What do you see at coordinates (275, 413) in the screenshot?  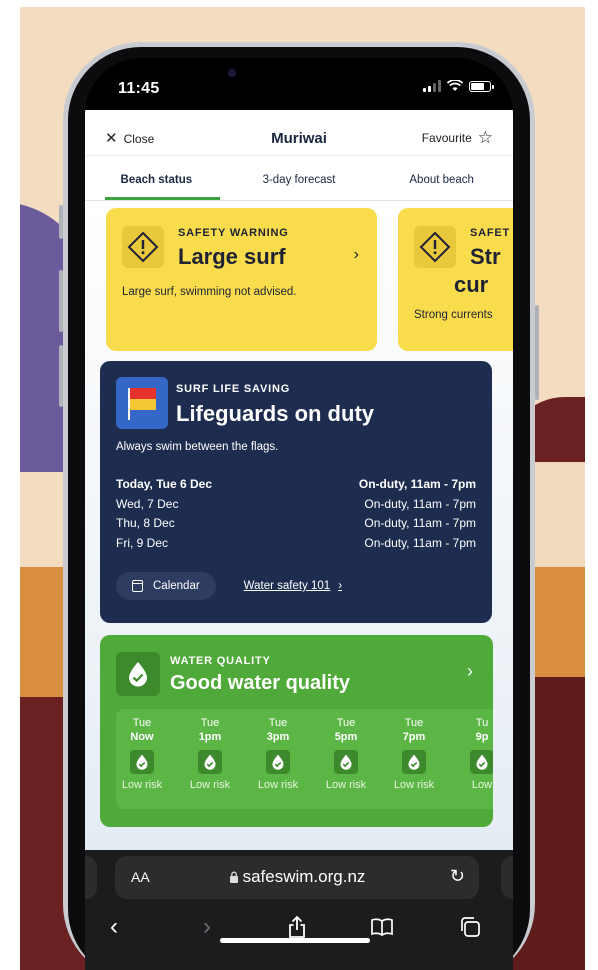 I see `lifeguard-headline: Lifeguards on duty` at bounding box center [275, 413].